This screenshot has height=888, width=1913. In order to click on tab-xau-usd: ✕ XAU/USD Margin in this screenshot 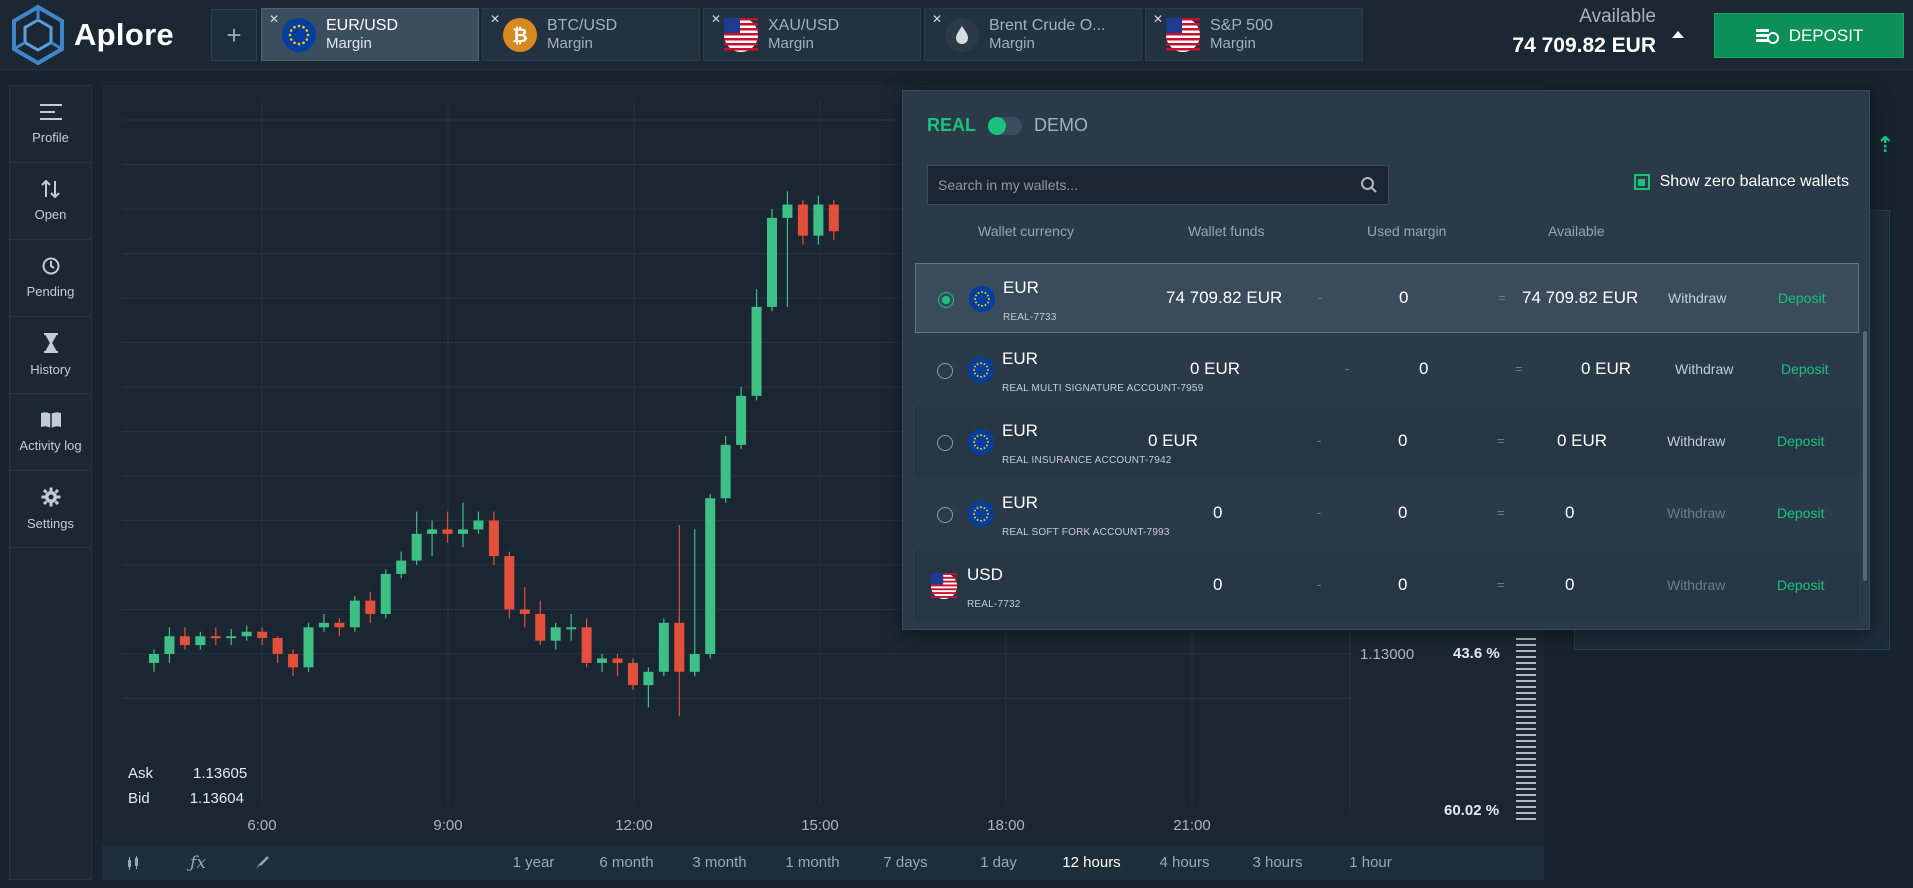, I will do `click(812, 34)`.